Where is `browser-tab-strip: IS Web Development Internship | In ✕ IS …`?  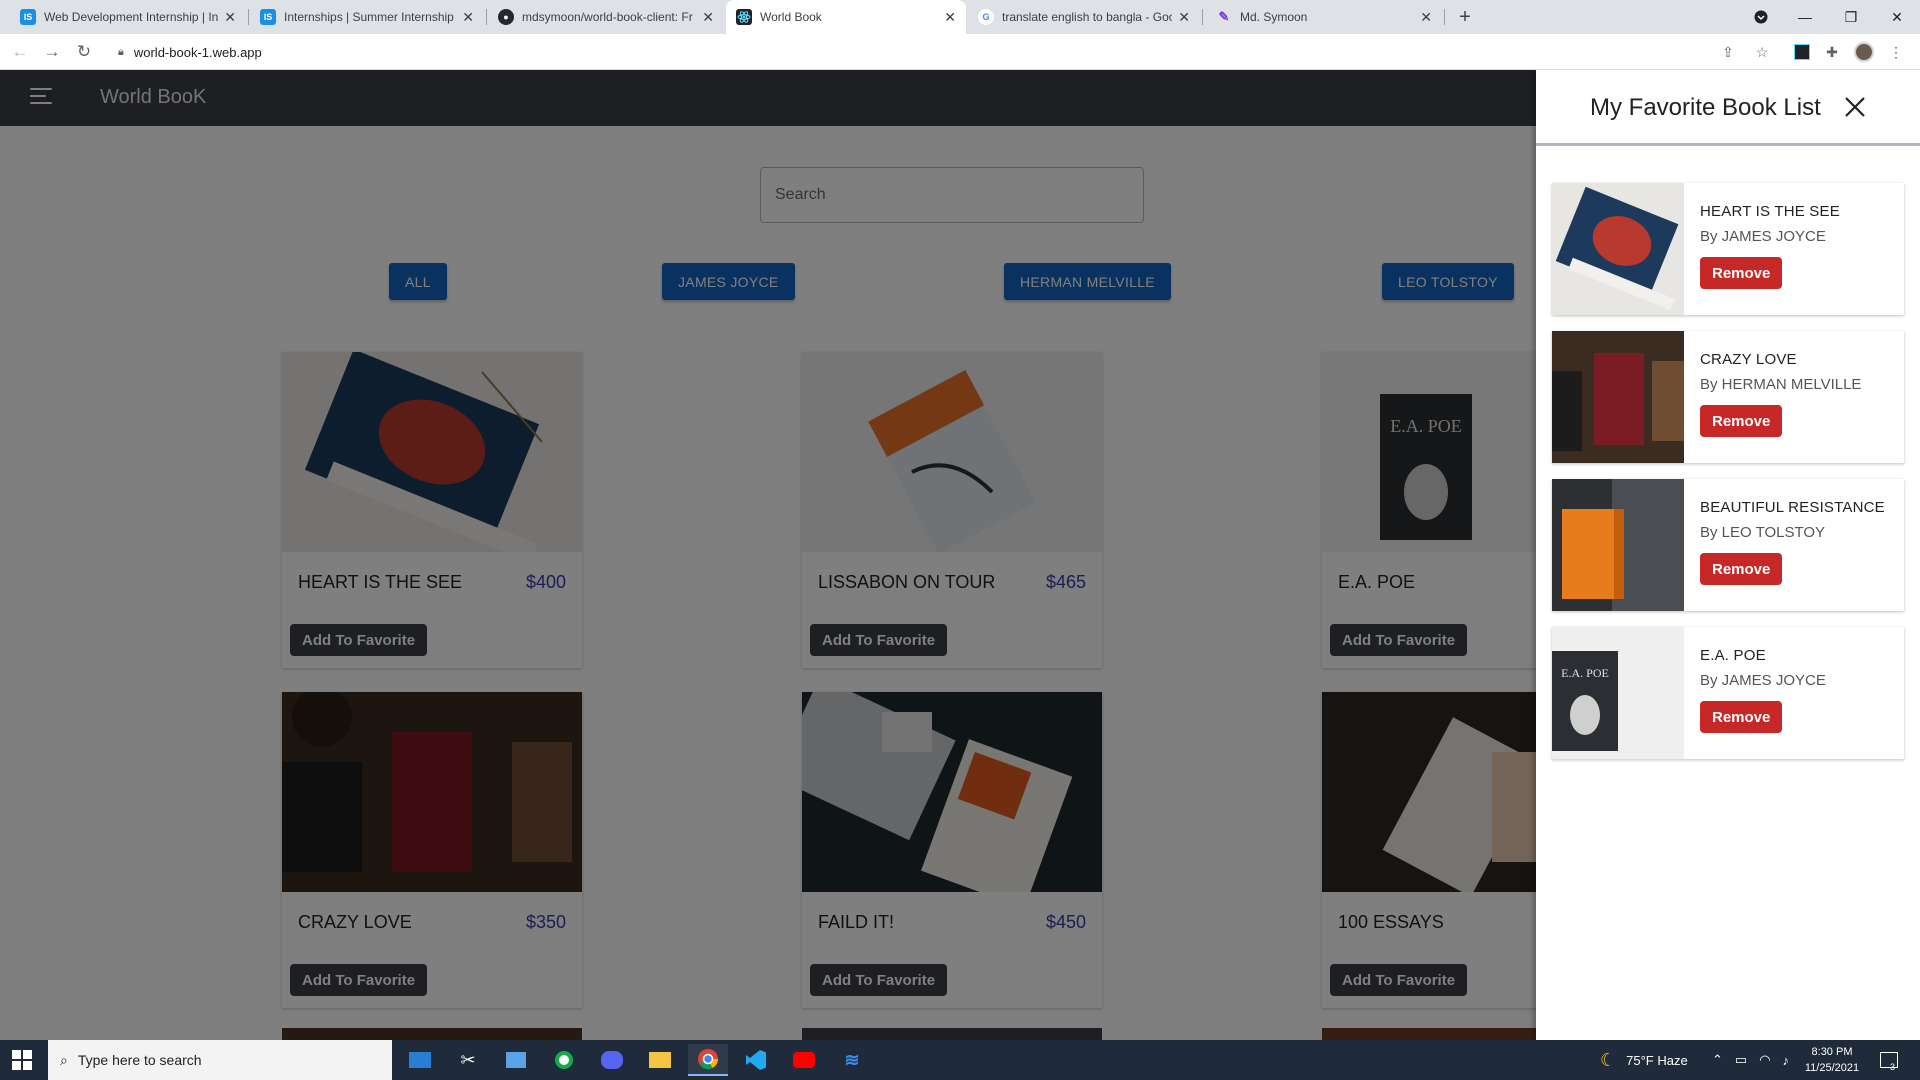 browser-tab-strip: IS Web Development Internship | In ✕ IS … is located at coordinates (960, 17).